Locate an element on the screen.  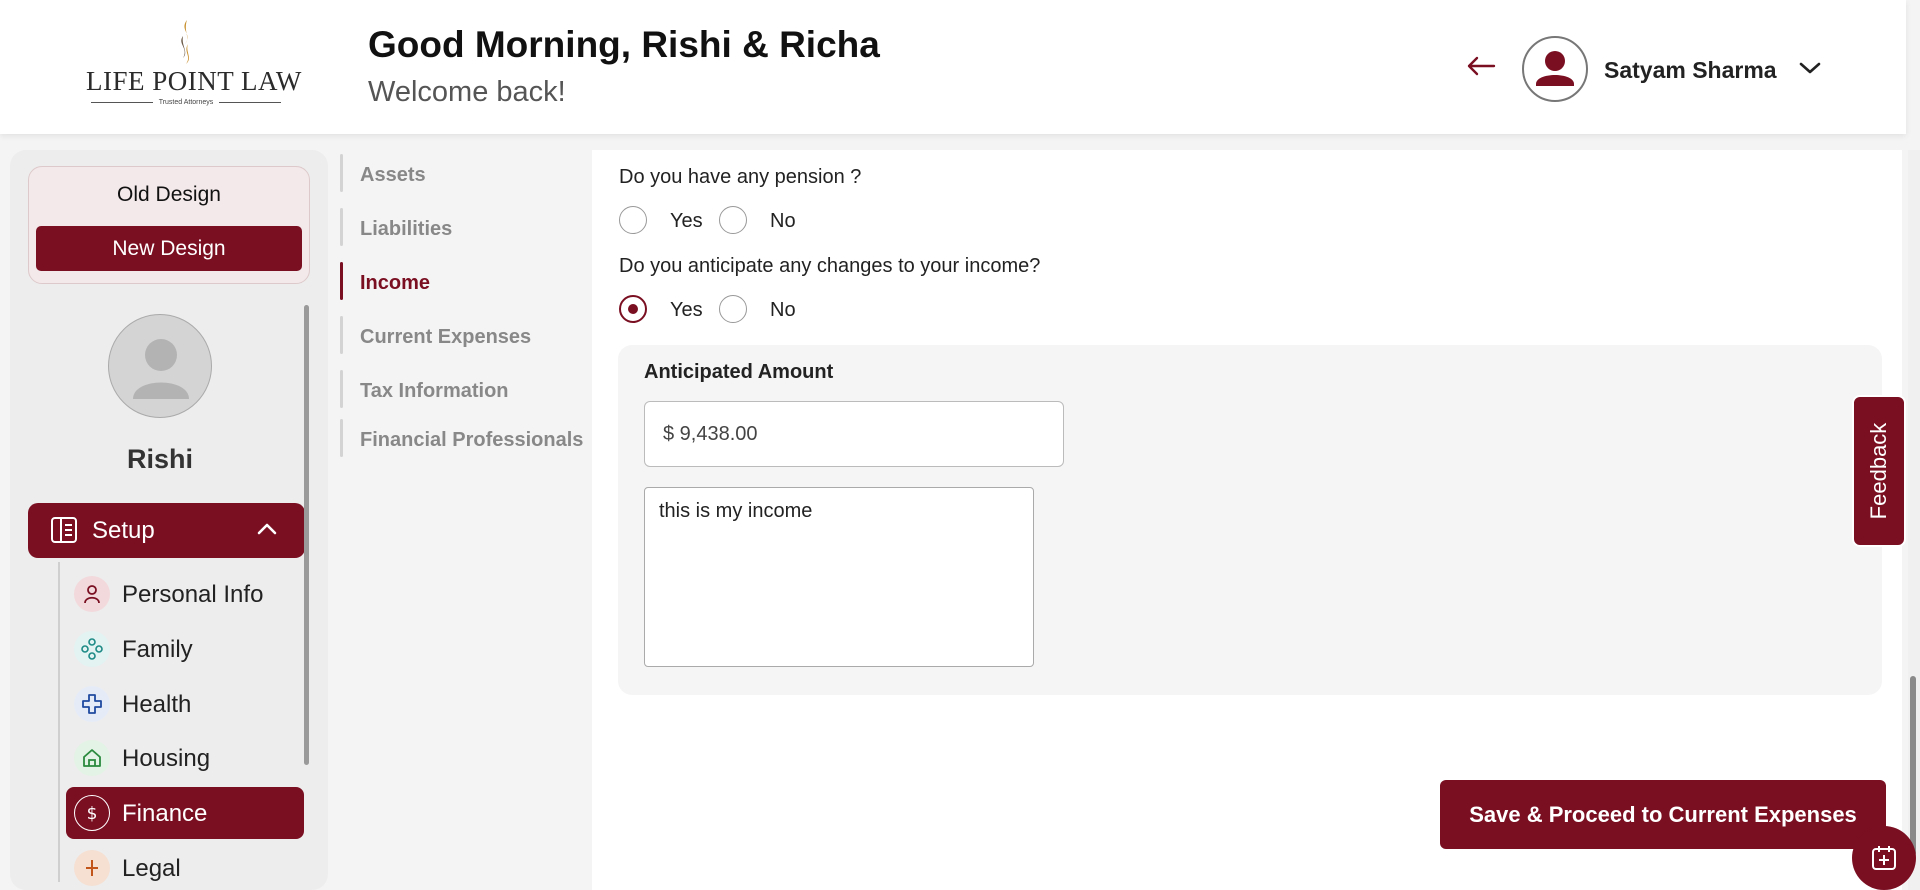
user-icon is located at coordinates (1555, 68).